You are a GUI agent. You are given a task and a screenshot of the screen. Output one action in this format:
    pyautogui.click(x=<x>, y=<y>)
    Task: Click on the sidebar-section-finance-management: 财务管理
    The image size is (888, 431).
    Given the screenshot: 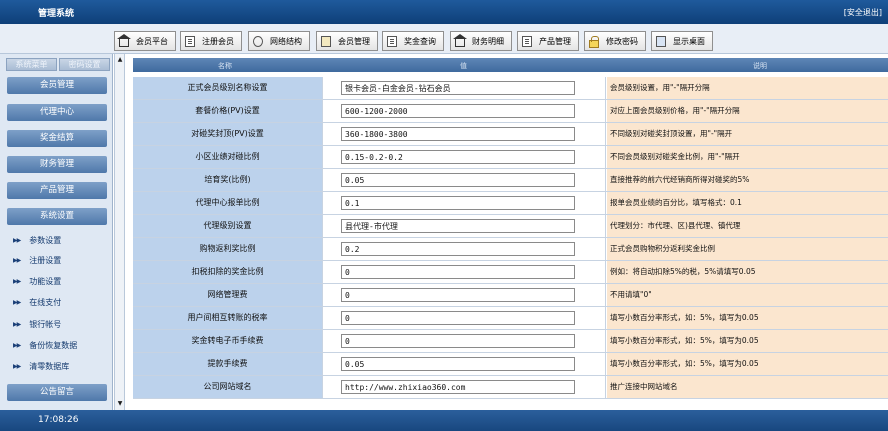 What is the action you would take?
    pyautogui.click(x=57, y=164)
    